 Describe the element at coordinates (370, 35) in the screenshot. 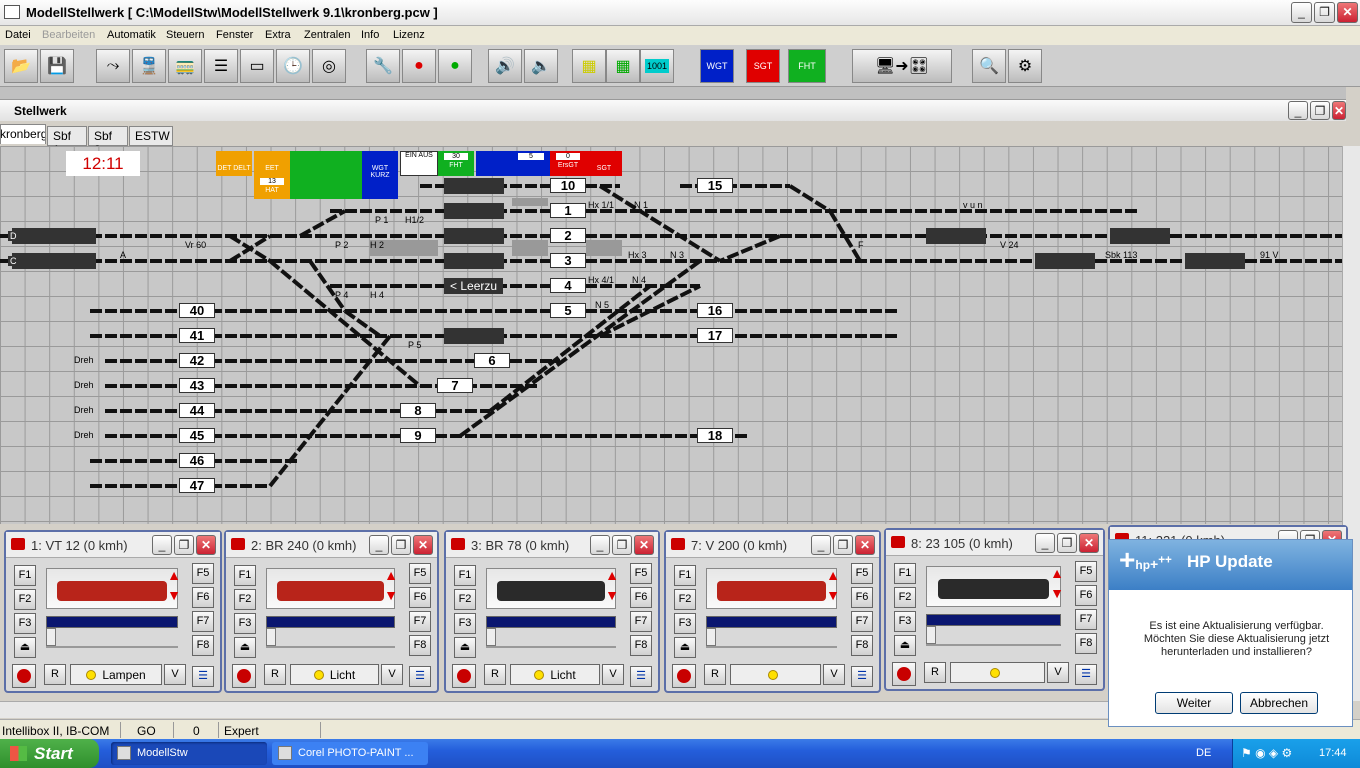

I see `menu-info: Info` at that location.